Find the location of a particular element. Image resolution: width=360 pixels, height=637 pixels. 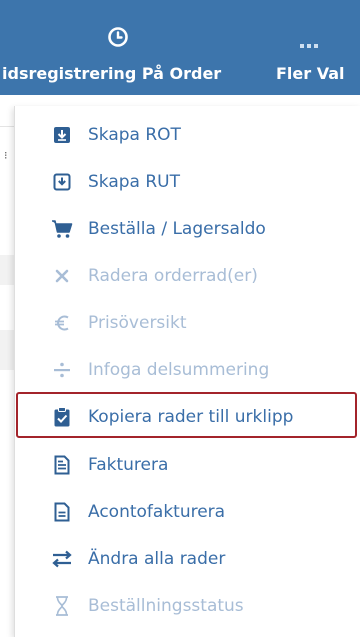

menu-item-label: Prisöversikt is located at coordinates (137, 323).